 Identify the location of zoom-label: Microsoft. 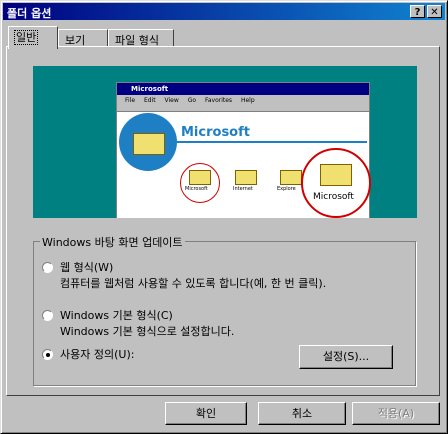
(333, 197).